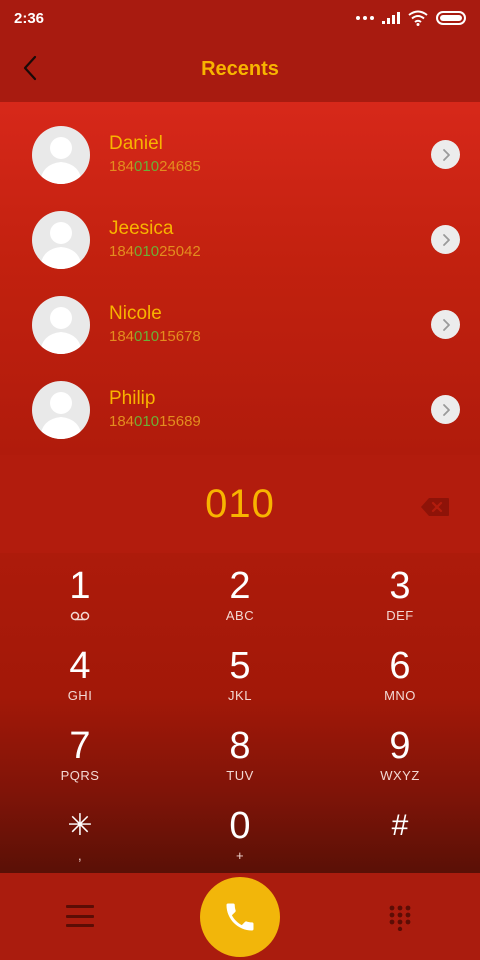  I want to click on key-9: 9 WXYZ, so click(400, 753).